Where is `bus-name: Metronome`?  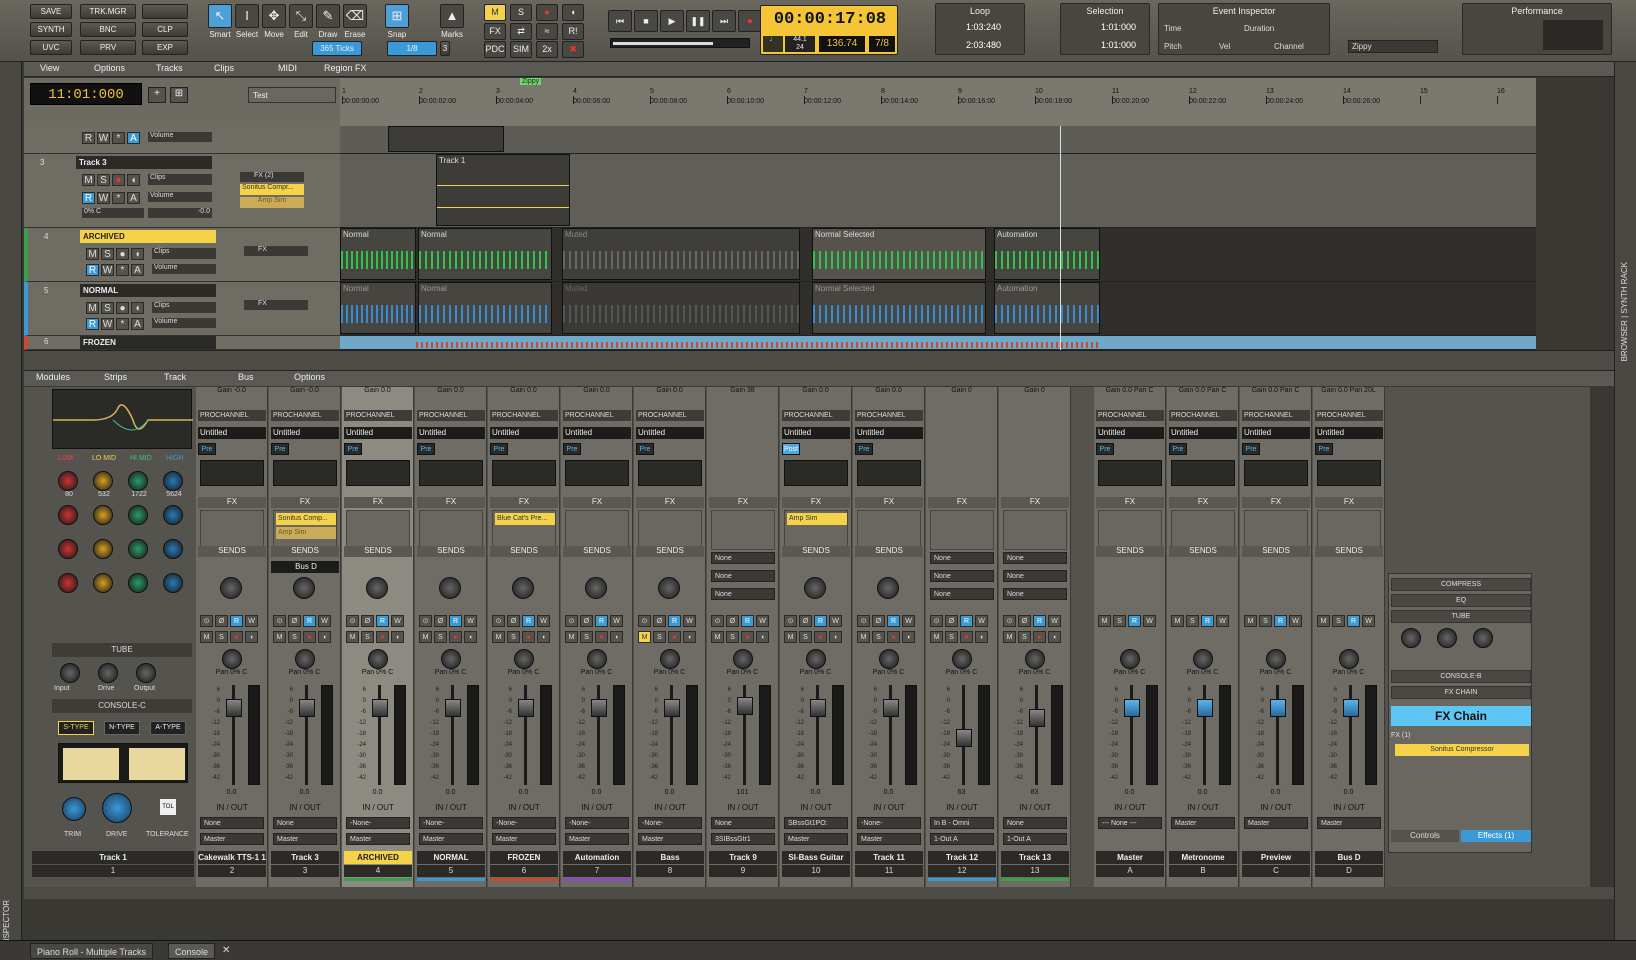
bus-name: Metronome is located at coordinates (1203, 857).